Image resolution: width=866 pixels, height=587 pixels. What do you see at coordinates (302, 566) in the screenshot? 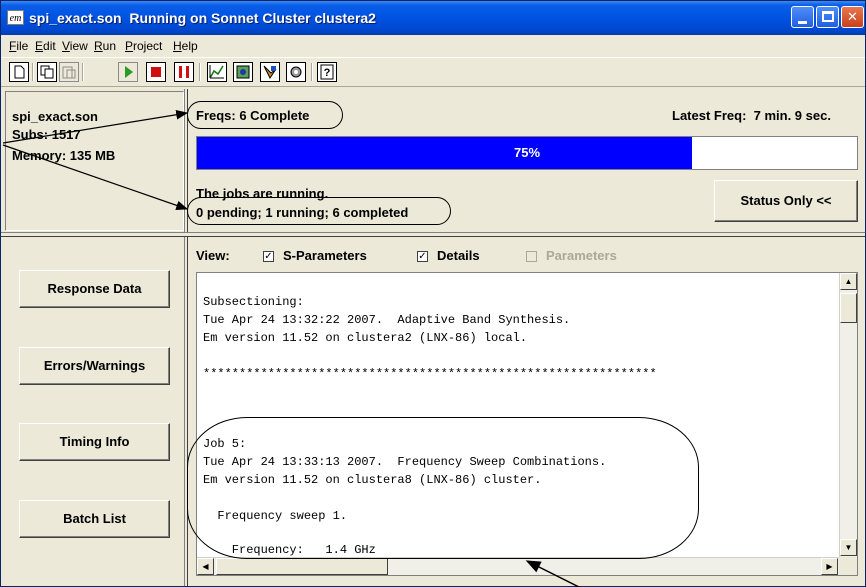
I see `horizontal-scroll-thumb` at bounding box center [302, 566].